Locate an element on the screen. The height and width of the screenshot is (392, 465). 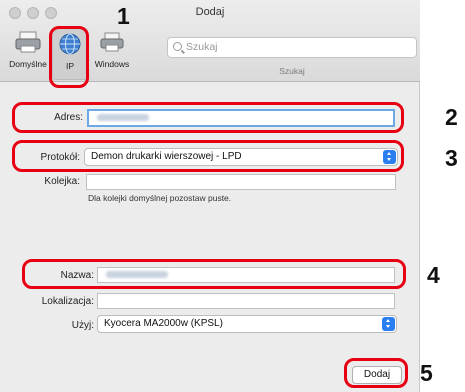
queue-label: Kolejka: is located at coordinates (62, 181).